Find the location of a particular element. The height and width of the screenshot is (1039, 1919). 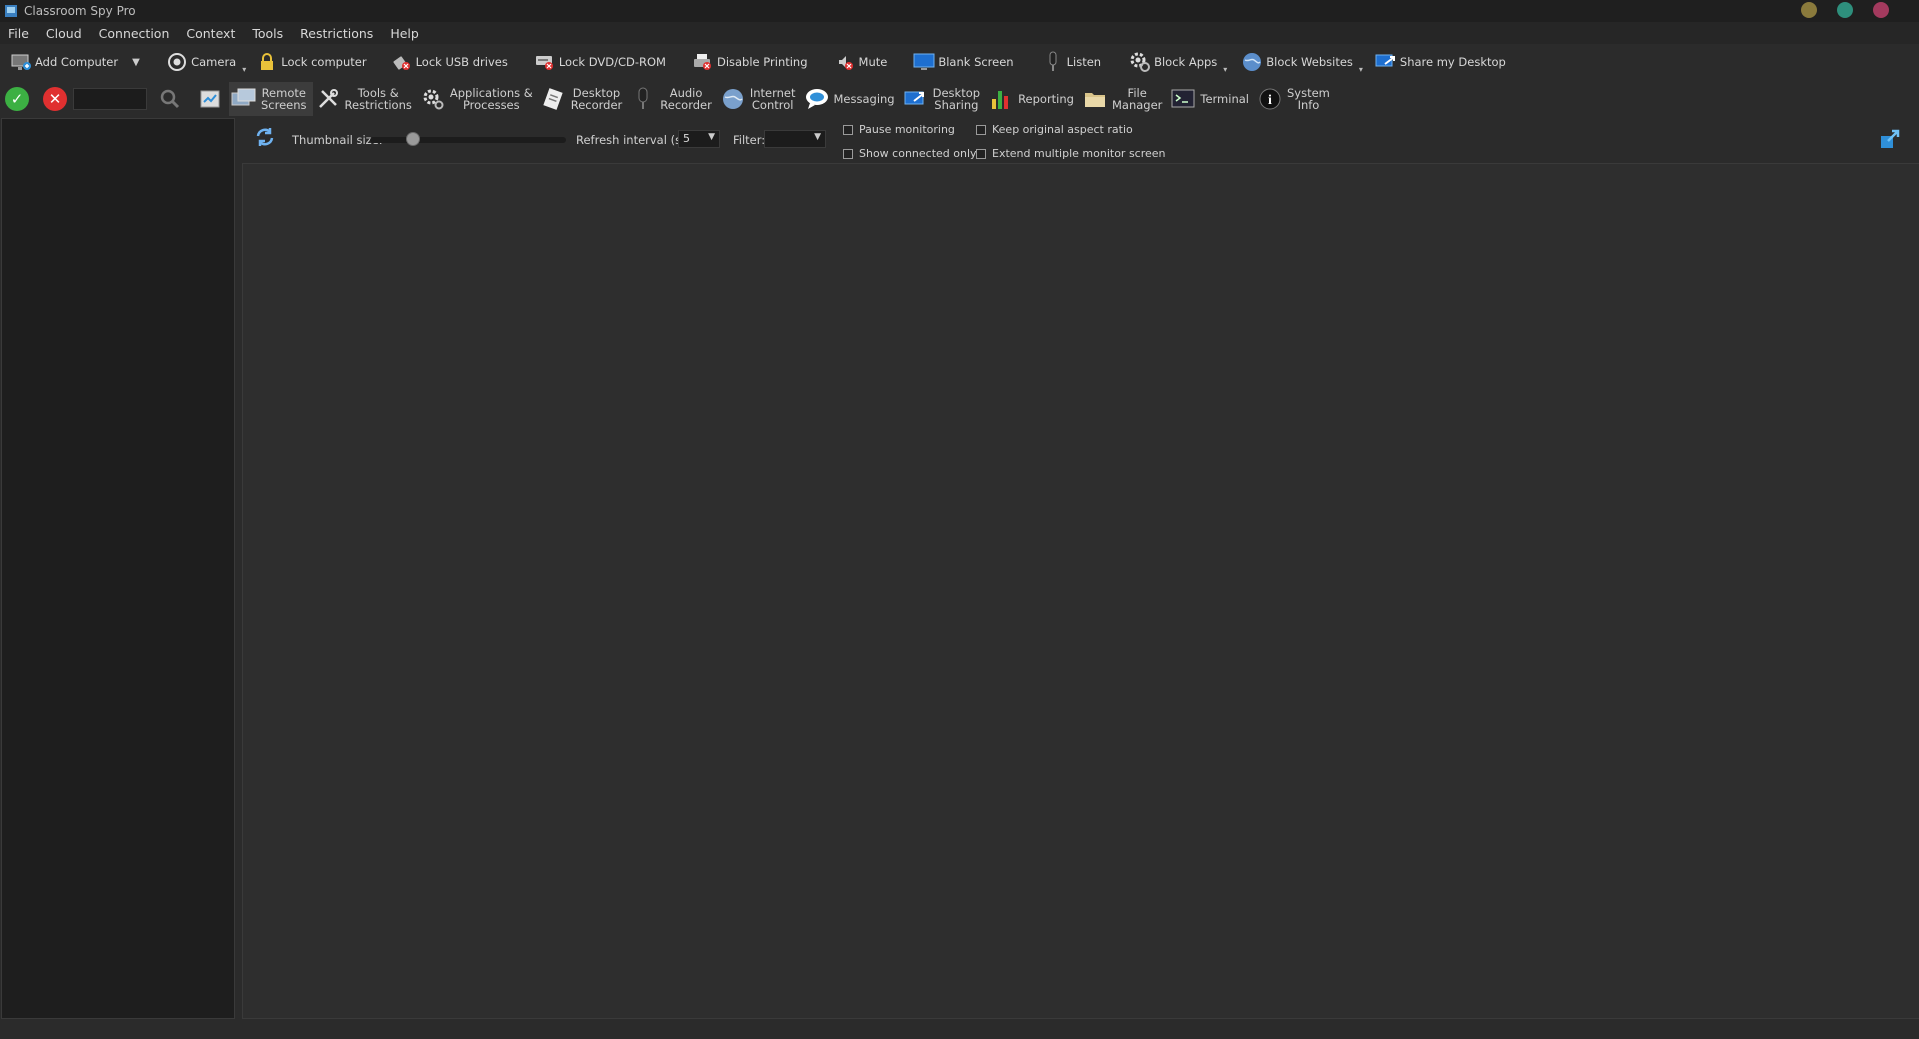

close-button is located at coordinates (1881, 10).